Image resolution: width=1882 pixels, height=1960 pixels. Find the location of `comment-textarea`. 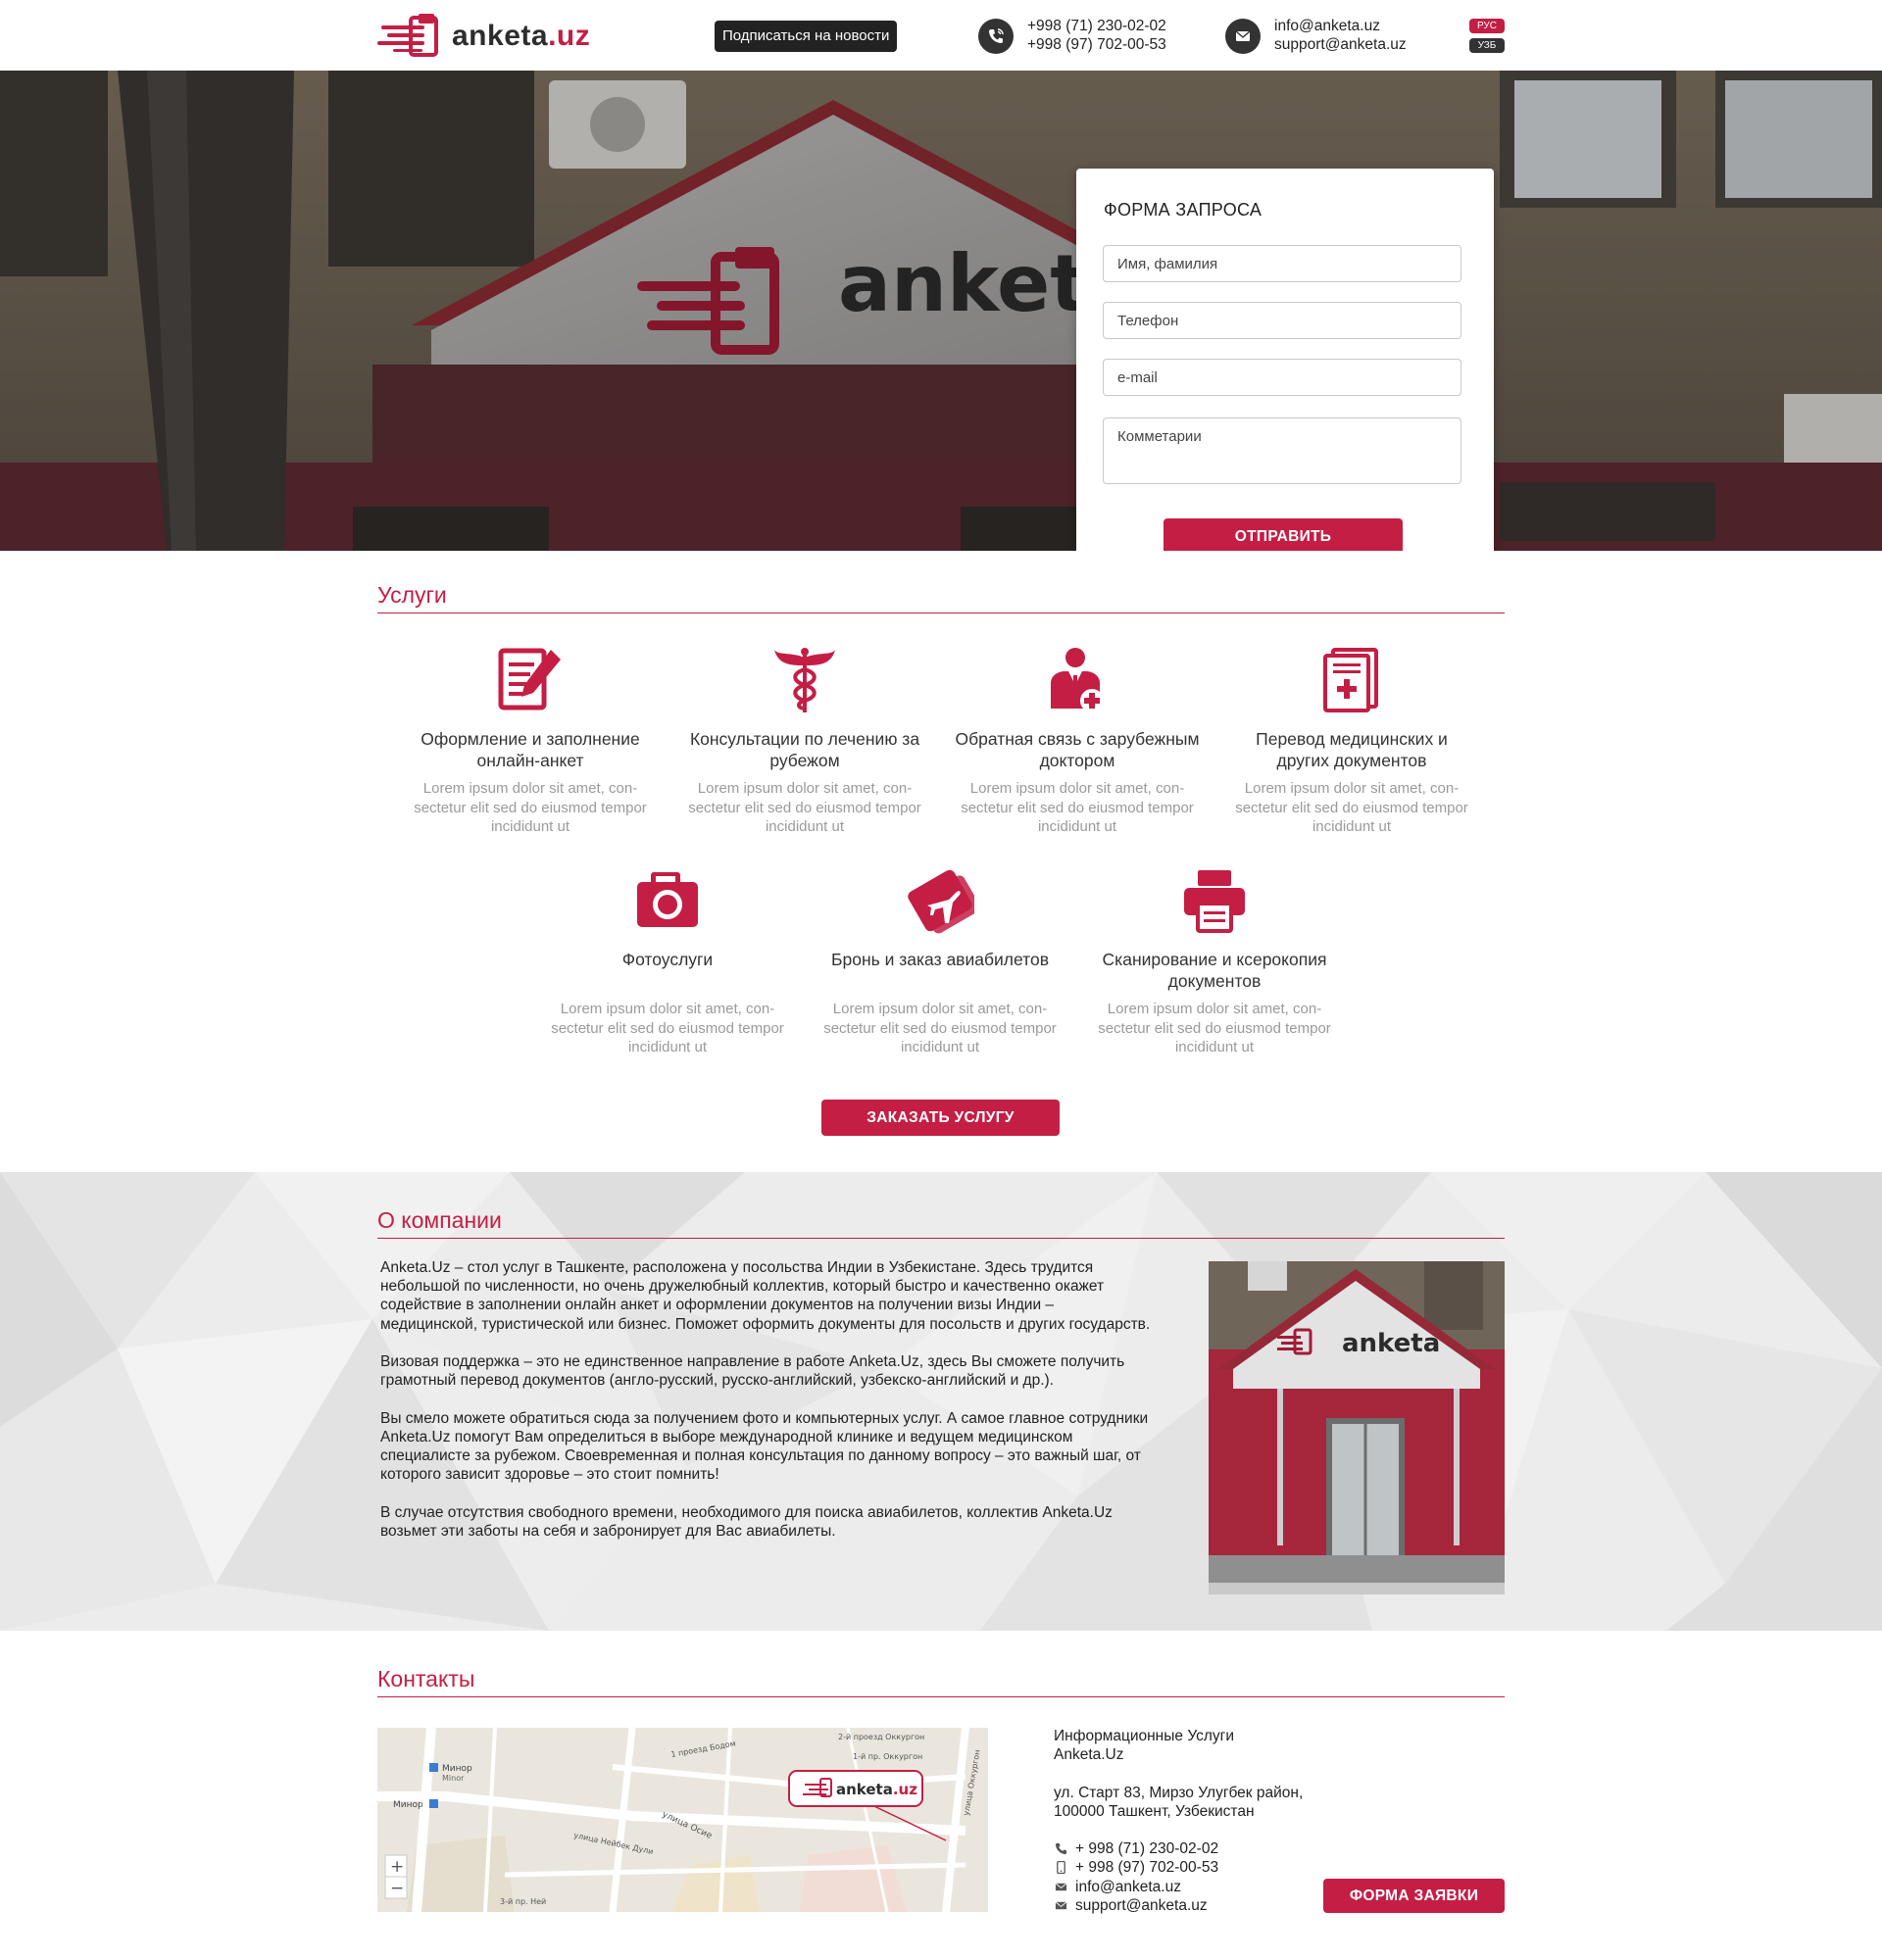

comment-textarea is located at coordinates (1282, 450).